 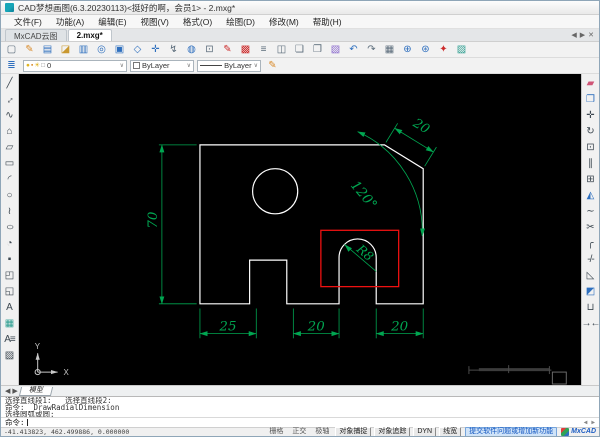 I want to click on tab-model: 模型, so click(x=35, y=391).